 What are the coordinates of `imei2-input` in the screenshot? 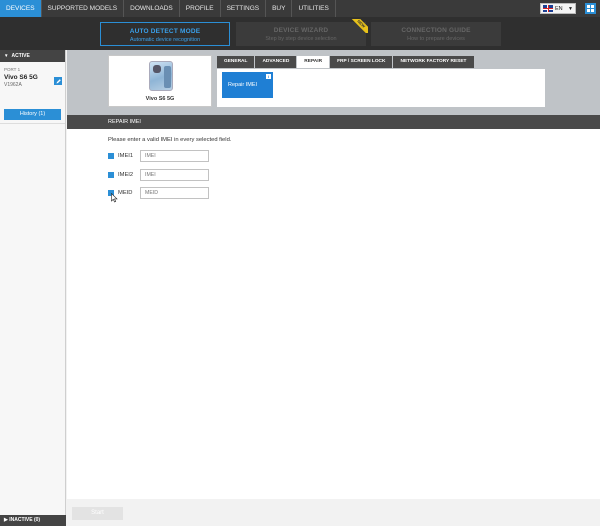 It's located at (174, 175).